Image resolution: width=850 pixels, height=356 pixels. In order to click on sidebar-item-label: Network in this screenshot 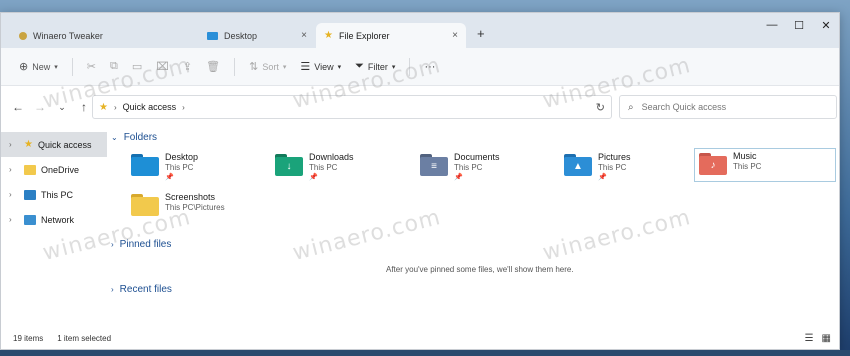, I will do `click(58, 219)`.